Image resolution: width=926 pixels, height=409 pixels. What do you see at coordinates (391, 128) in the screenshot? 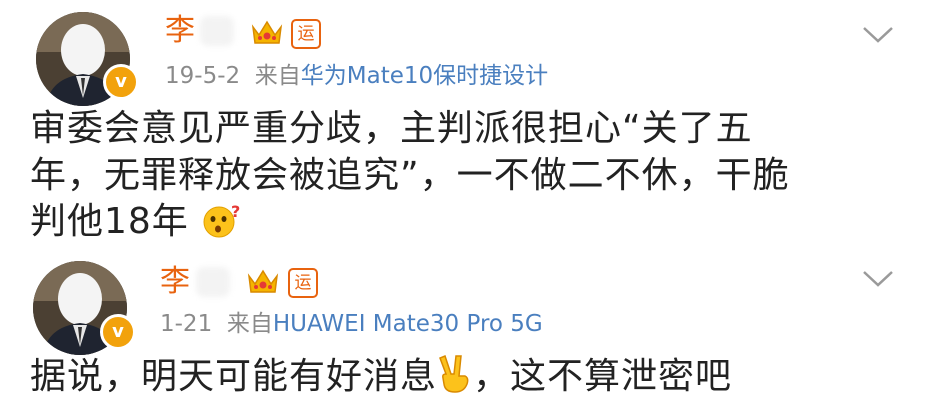
I see `post-text-line-1: 审委会意见严重分歧，主判派很担心“关了五` at bounding box center [391, 128].